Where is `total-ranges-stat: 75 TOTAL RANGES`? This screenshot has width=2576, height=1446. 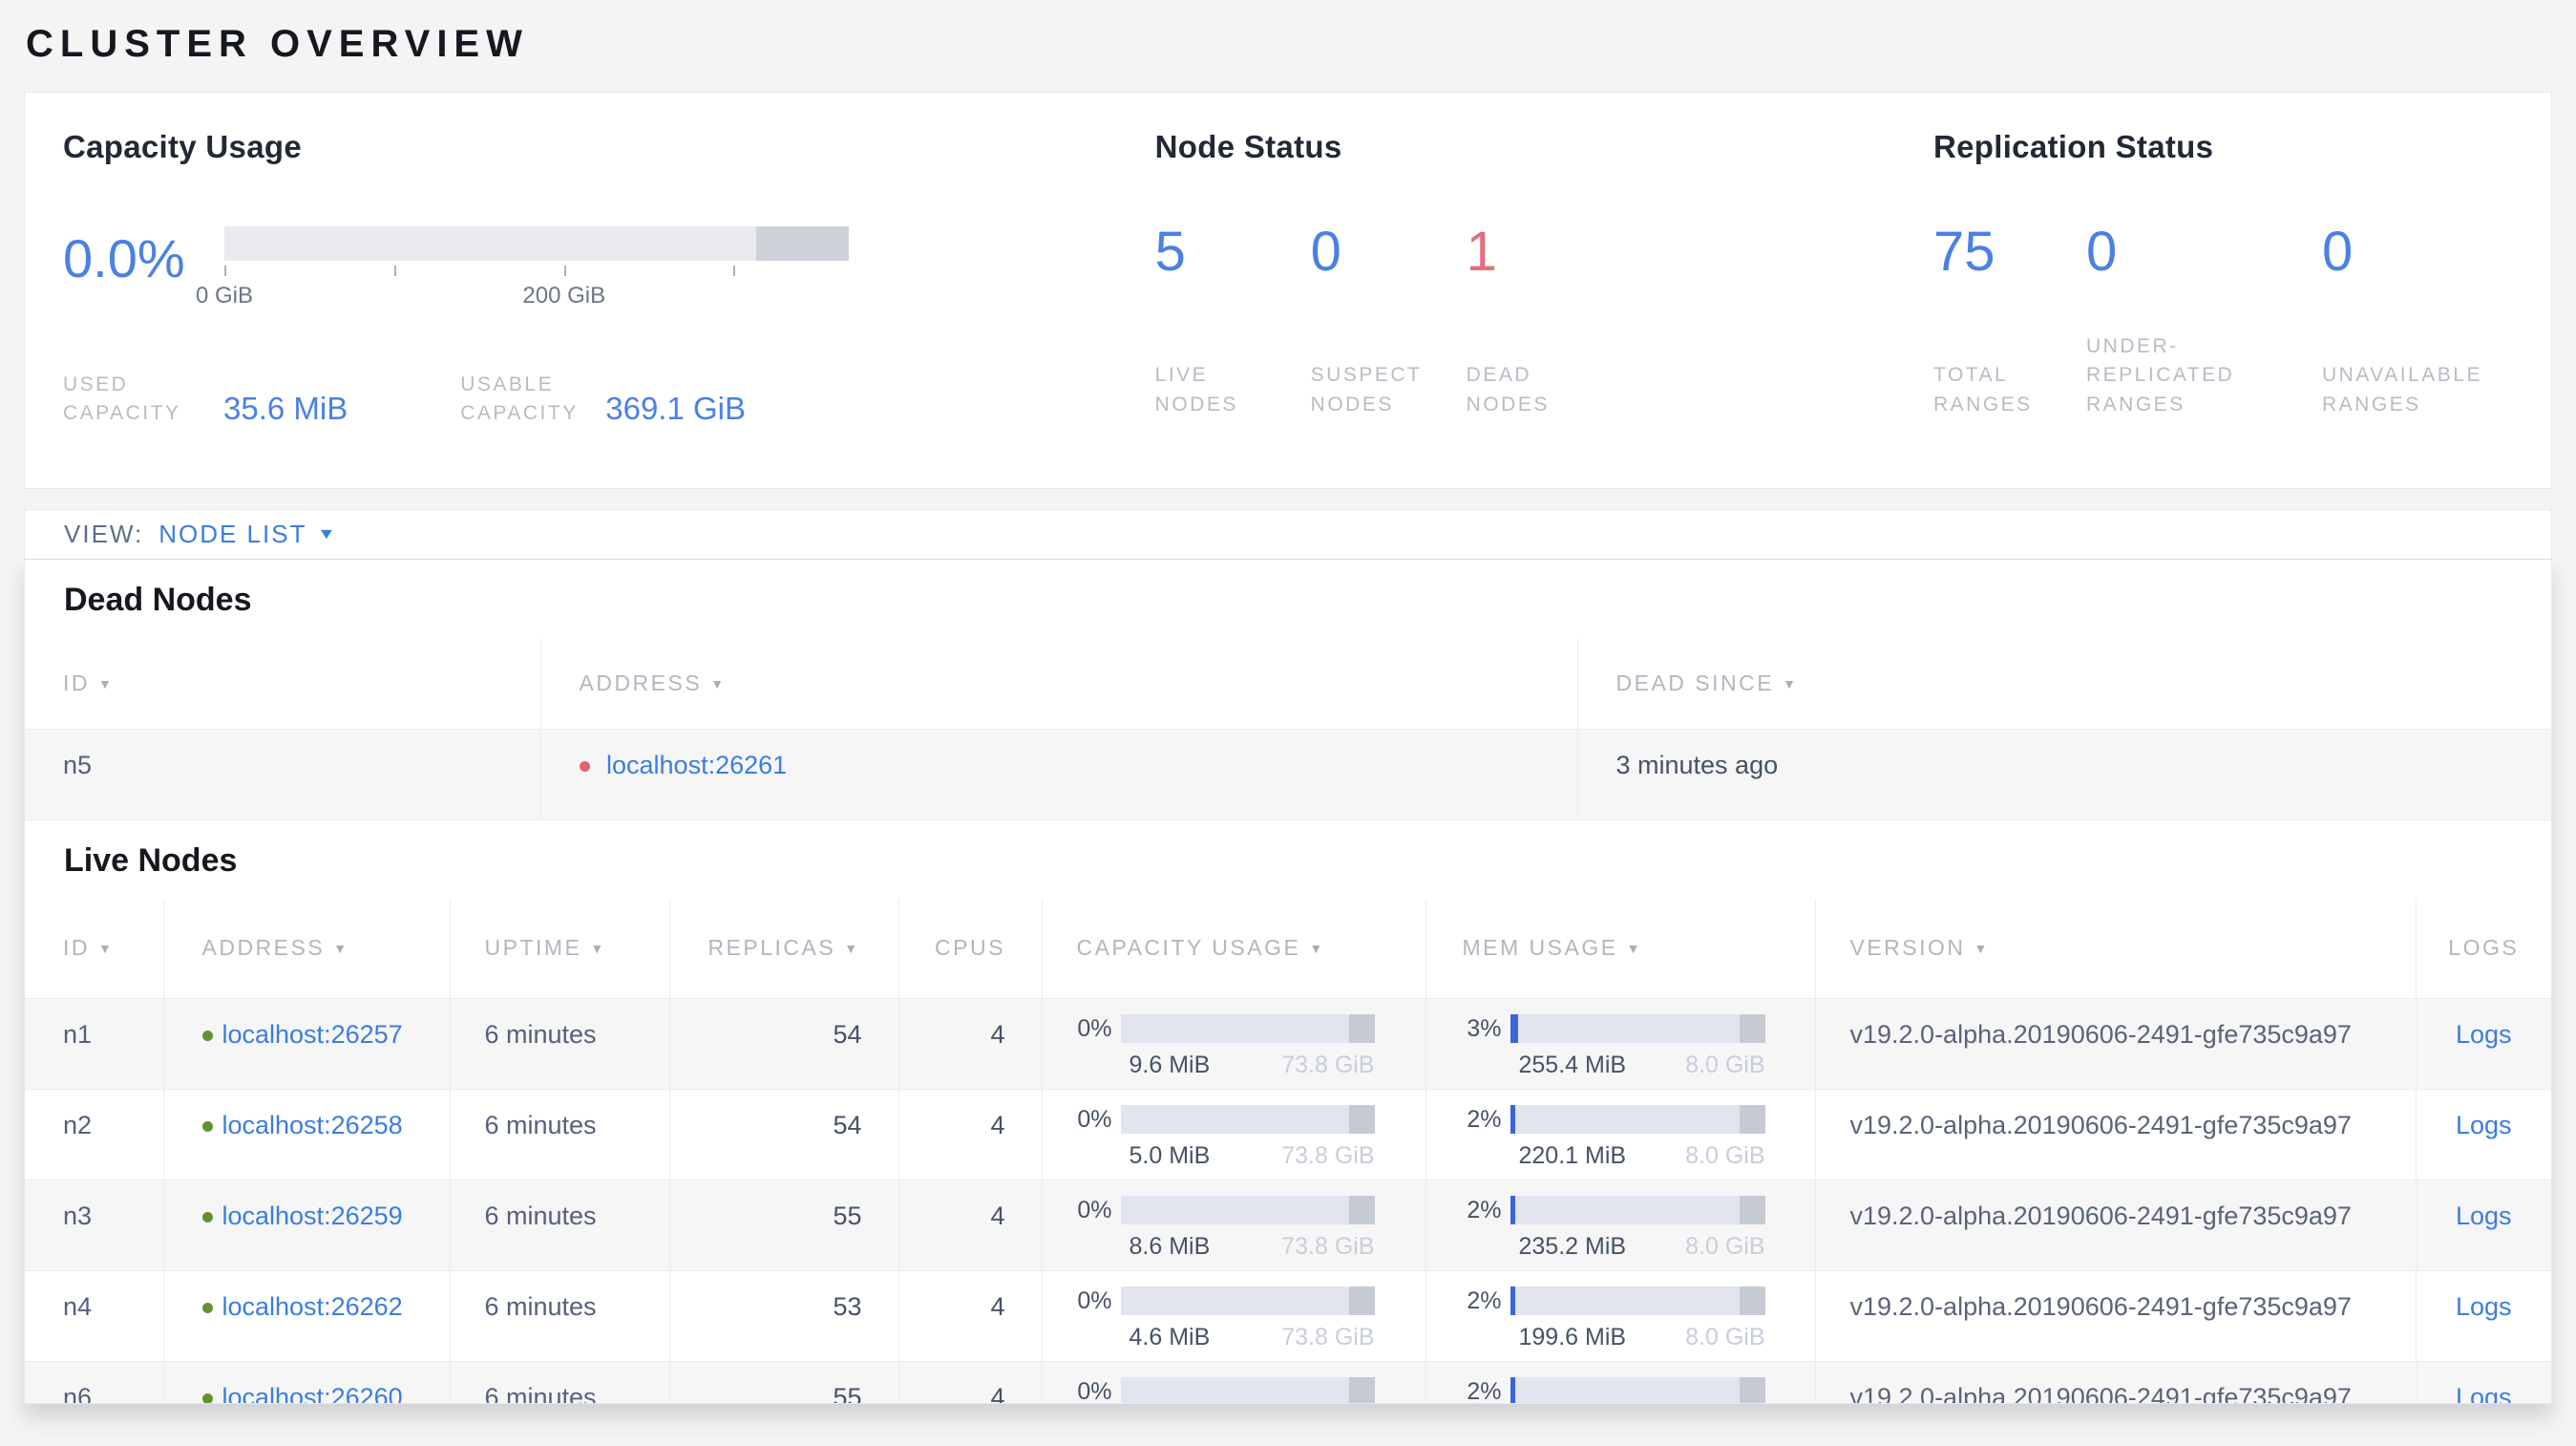 total-ranges-stat: 75 TOTAL RANGES is located at coordinates (2009, 321).